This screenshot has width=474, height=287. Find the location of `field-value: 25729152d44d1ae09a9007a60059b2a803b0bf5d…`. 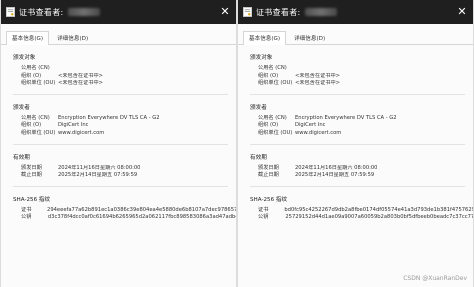

field-value: 25729152d44d1ae09a9007a60059b2a803b0bf5d… is located at coordinates (379, 217).